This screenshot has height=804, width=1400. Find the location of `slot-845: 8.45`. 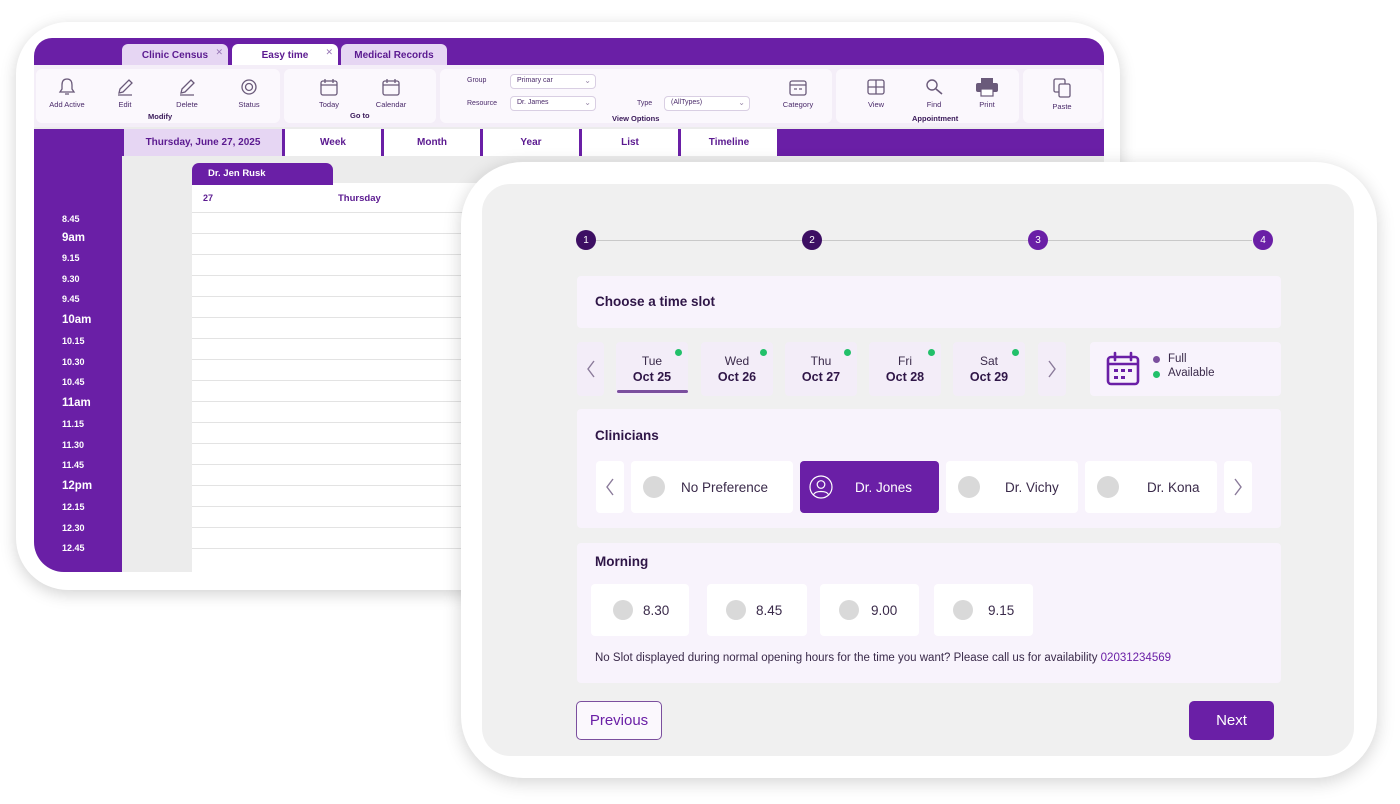

slot-845: 8.45 is located at coordinates (757, 610).